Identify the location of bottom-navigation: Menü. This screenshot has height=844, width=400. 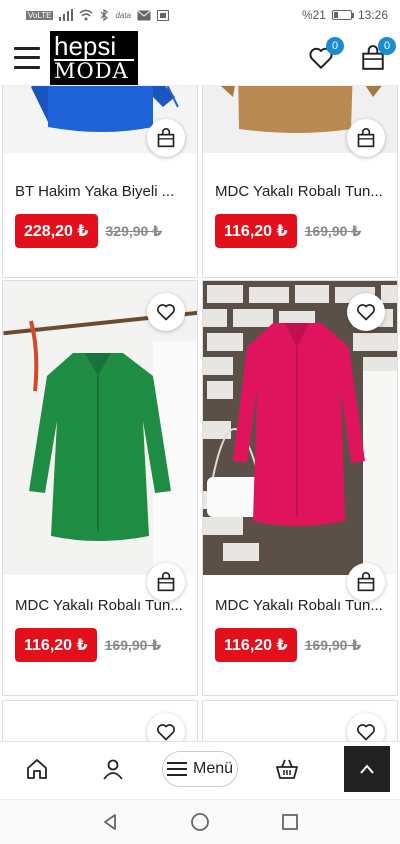
(200, 770).